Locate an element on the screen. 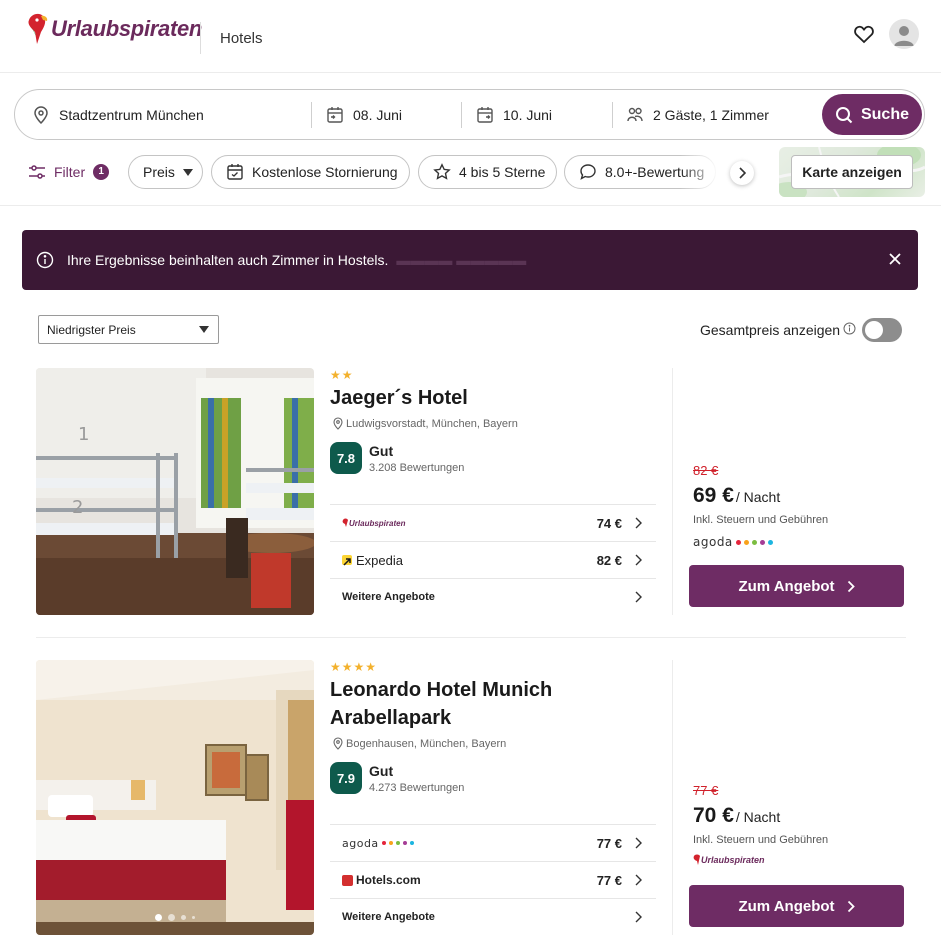 This screenshot has width=941, height=946. offer-row: agoda 77 € is located at coordinates (493, 842).